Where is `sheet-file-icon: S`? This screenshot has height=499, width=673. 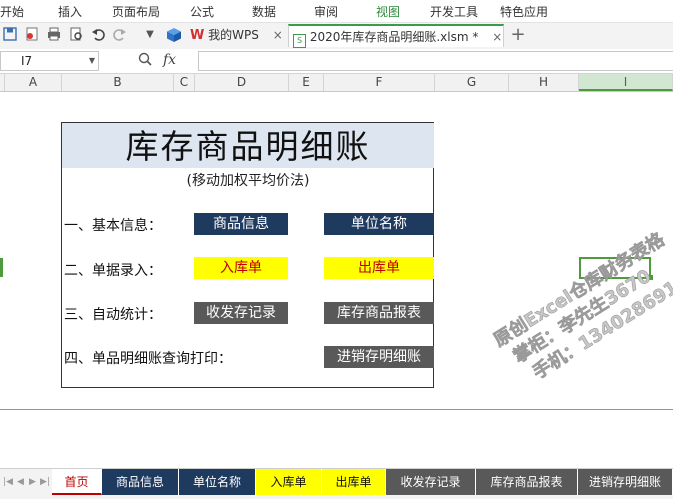 sheet-file-icon: S is located at coordinates (299, 41).